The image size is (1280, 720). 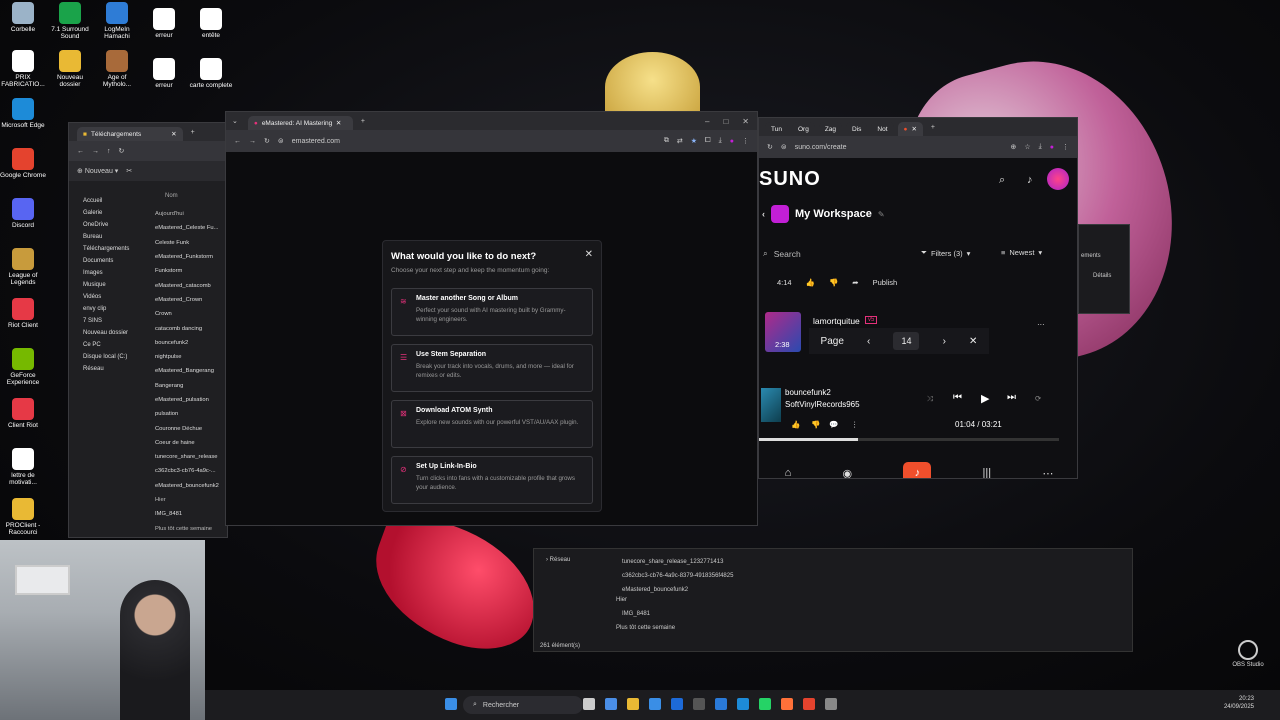 I want to click on browser-tab: Dis, so click(x=857, y=129).